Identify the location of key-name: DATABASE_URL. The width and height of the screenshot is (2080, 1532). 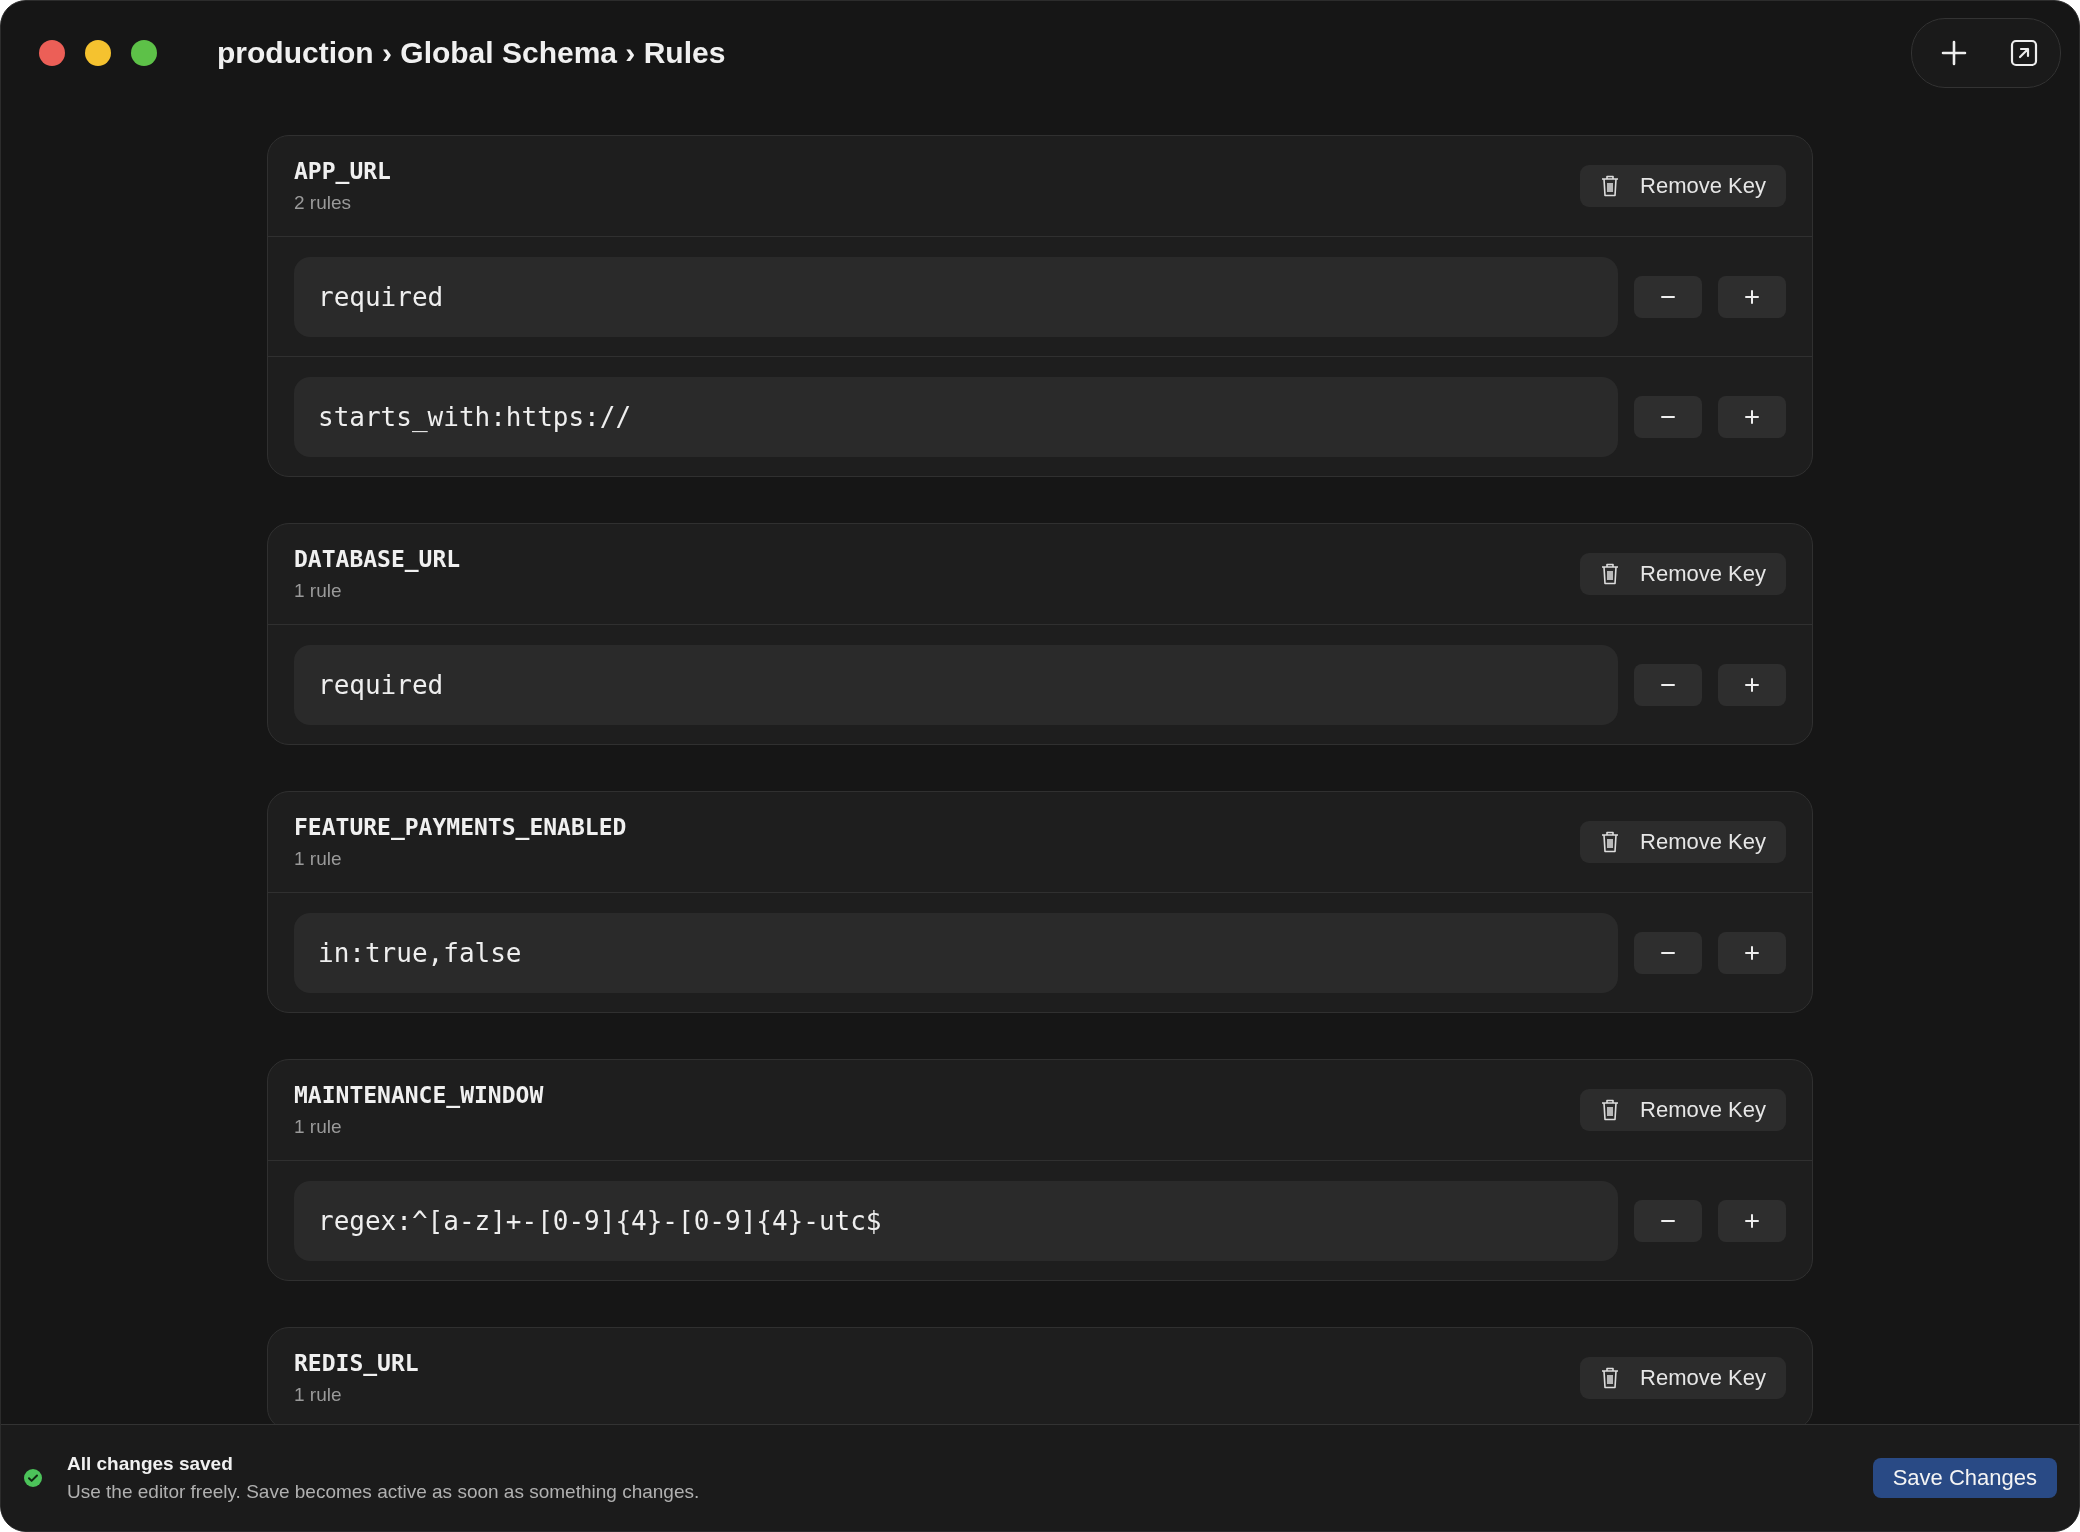
(377, 559).